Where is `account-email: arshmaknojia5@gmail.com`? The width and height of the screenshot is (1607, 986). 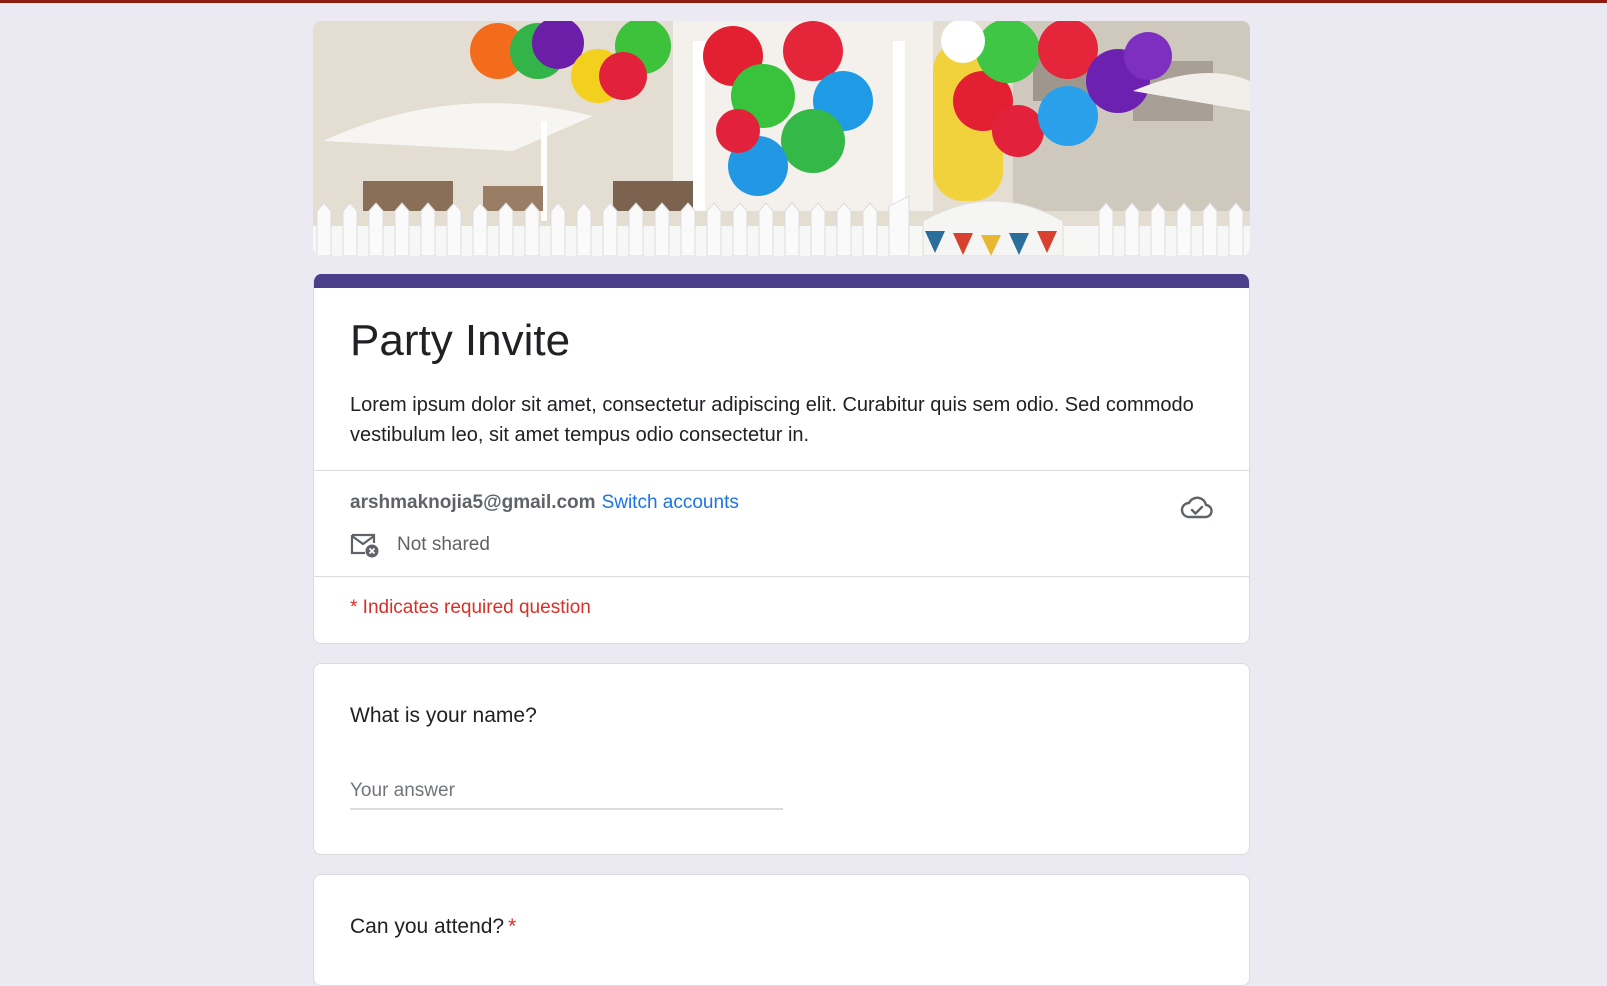 account-email: arshmaknojia5@gmail.com is located at coordinates (473, 502).